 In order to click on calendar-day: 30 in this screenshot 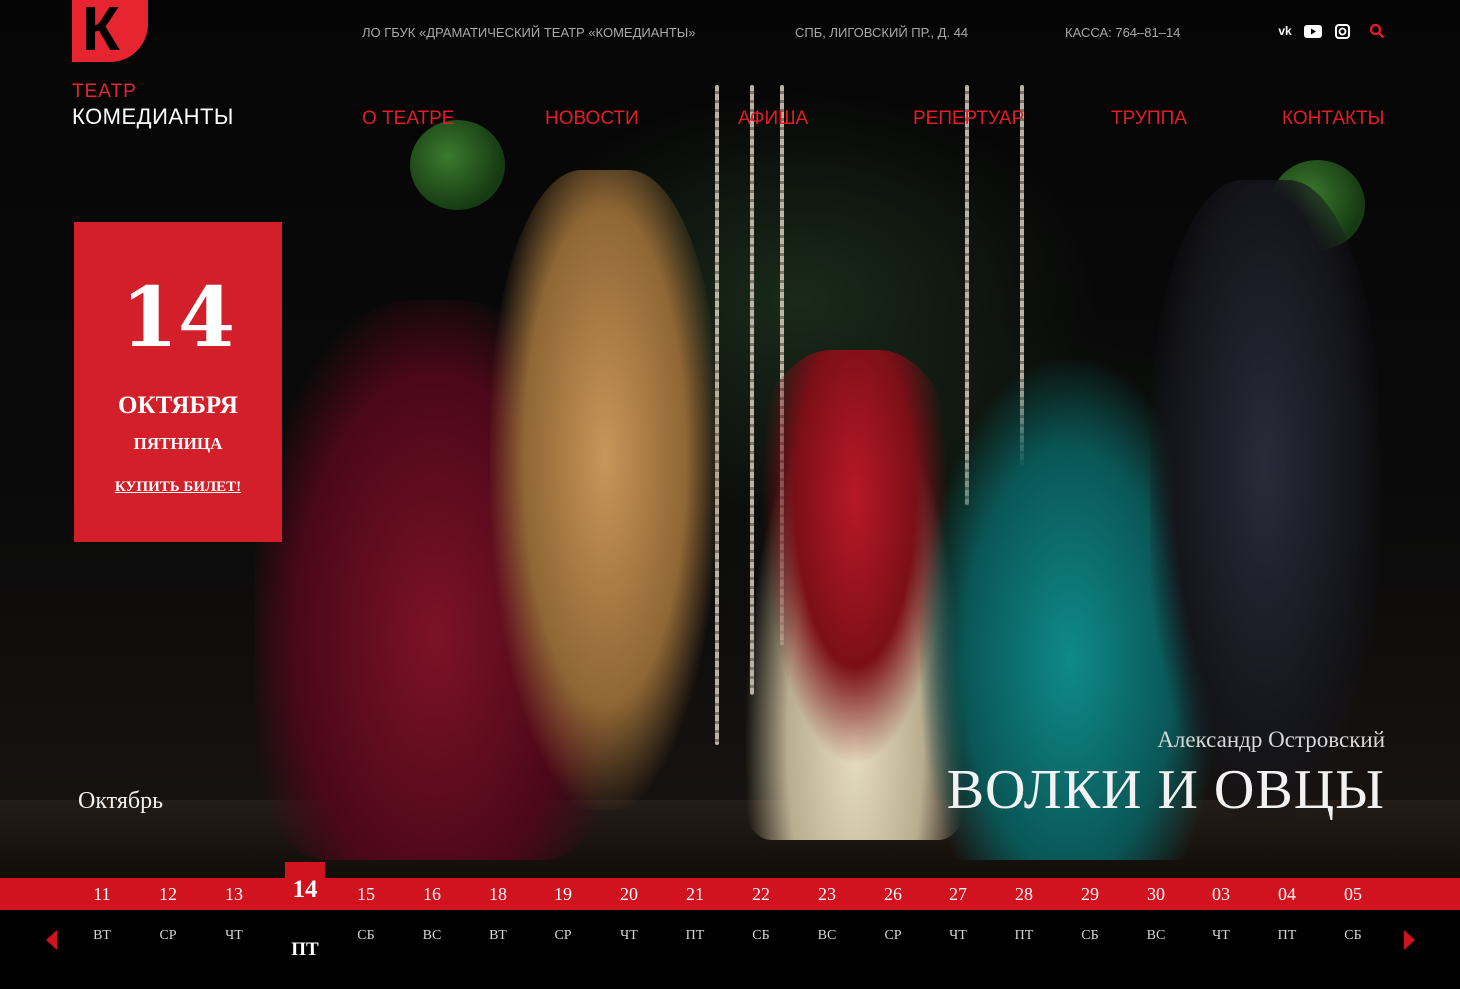, I will do `click(1156, 894)`.